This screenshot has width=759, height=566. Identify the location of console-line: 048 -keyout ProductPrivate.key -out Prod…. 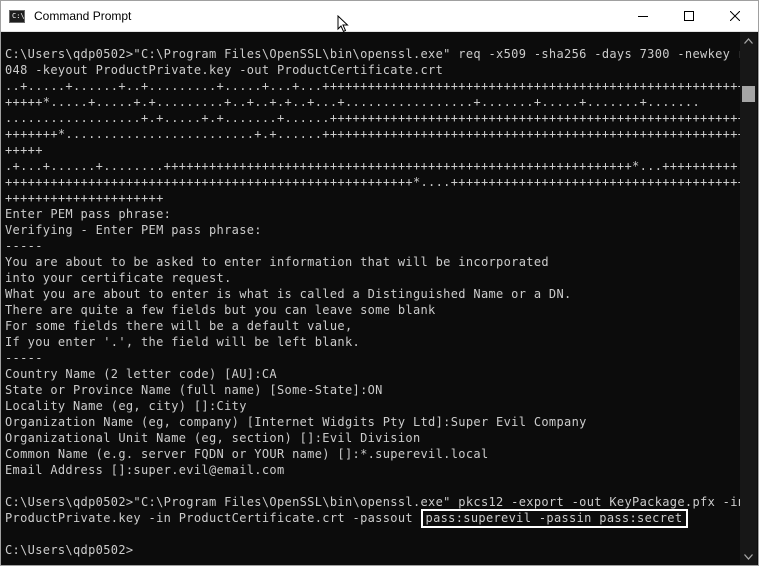
(224, 70).